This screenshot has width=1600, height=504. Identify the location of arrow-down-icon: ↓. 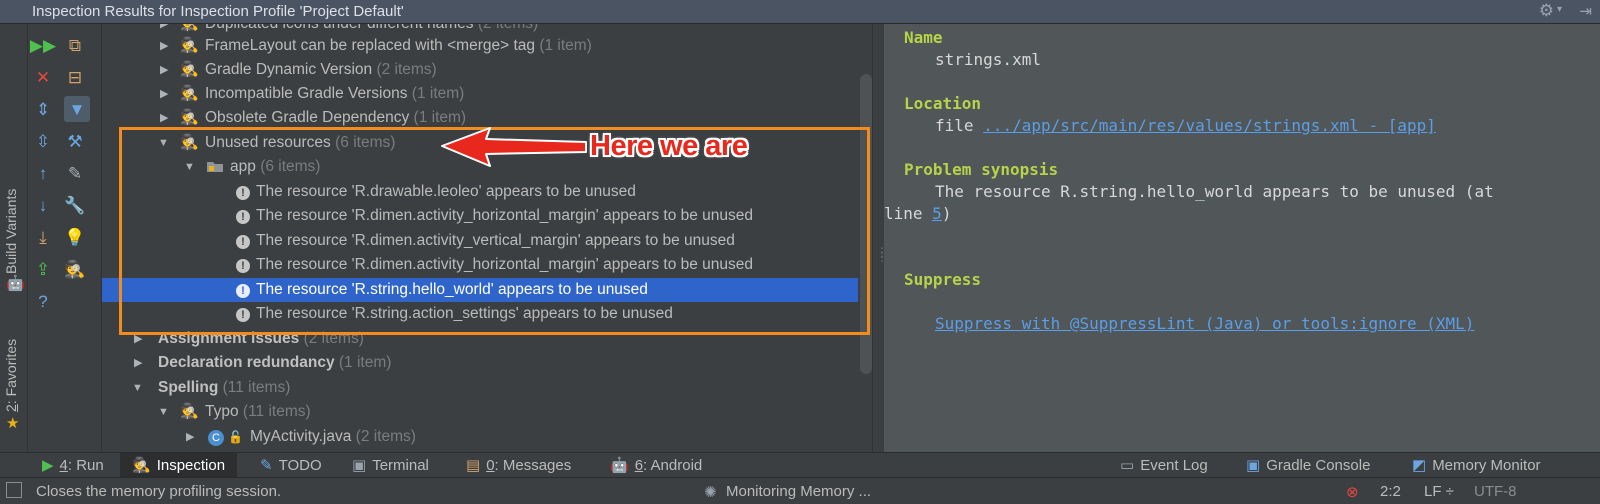
(43, 205).